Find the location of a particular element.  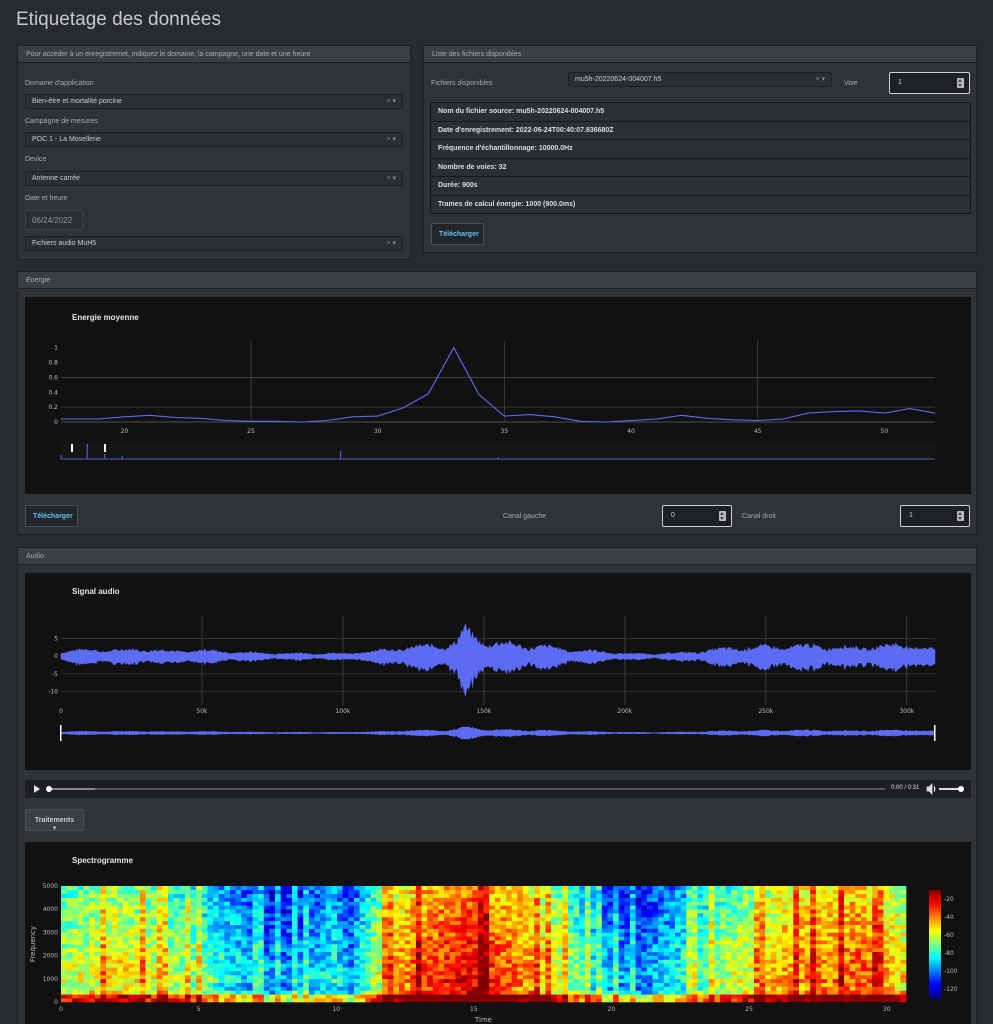

filetype-select: Fichiers audio MuH5 × ▾ is located at coordinates (214, 243).